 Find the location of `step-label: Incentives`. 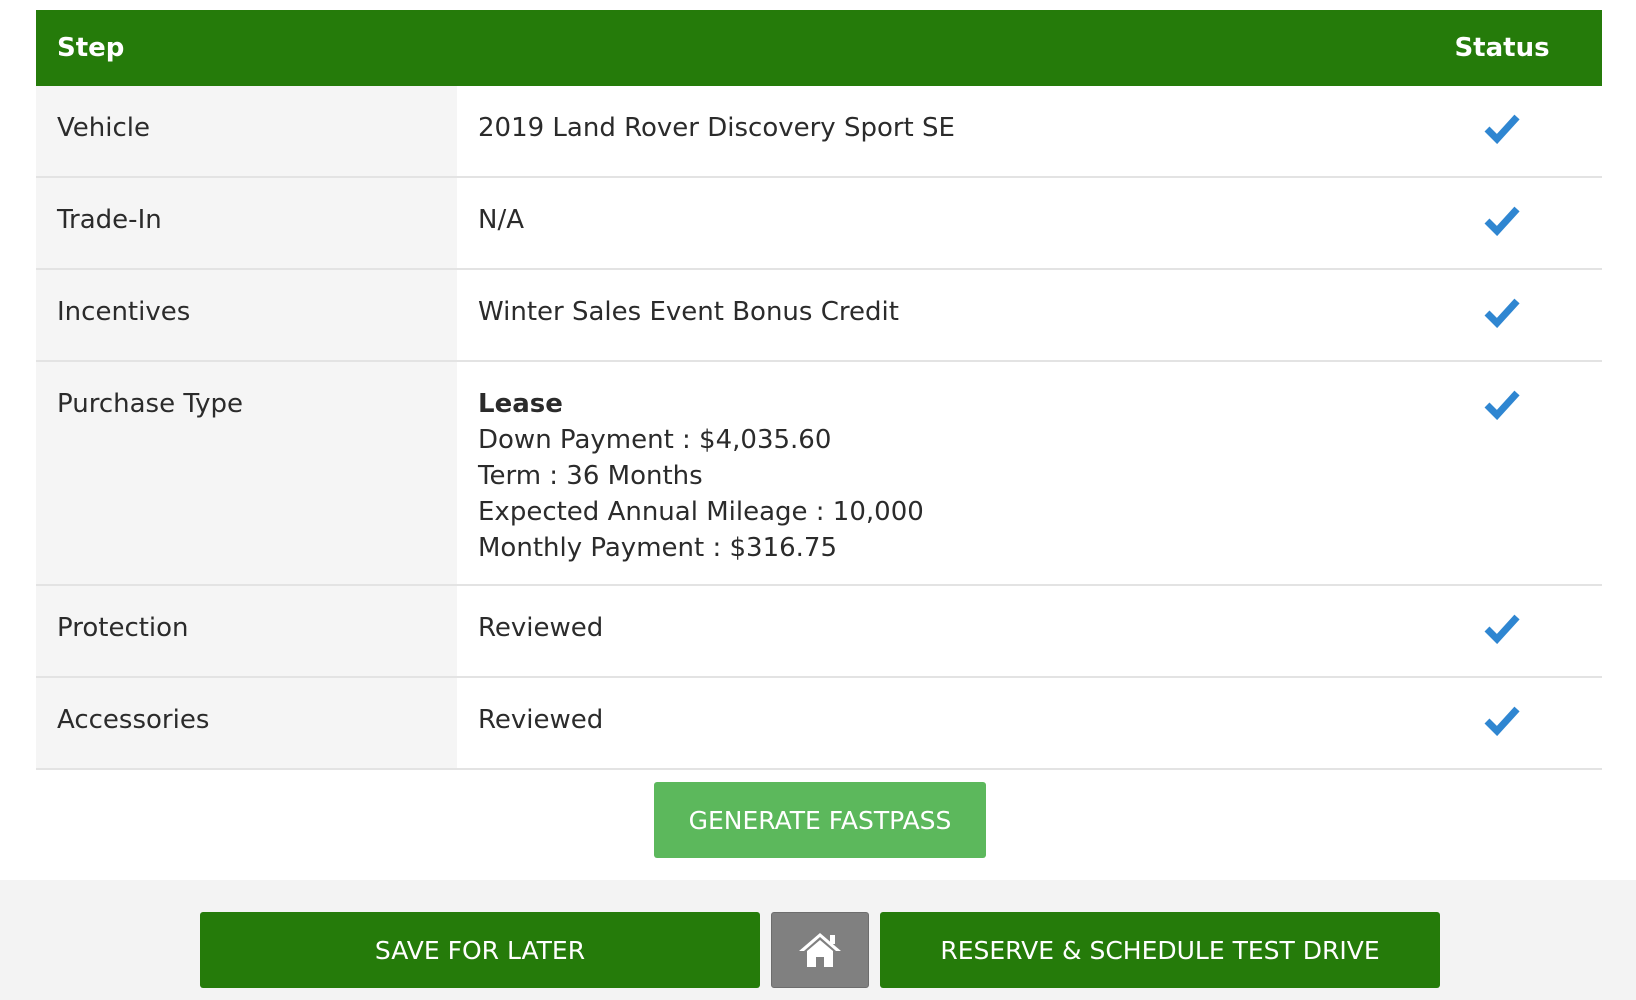

step-label: Incentives is located at coordinates (246, 315).